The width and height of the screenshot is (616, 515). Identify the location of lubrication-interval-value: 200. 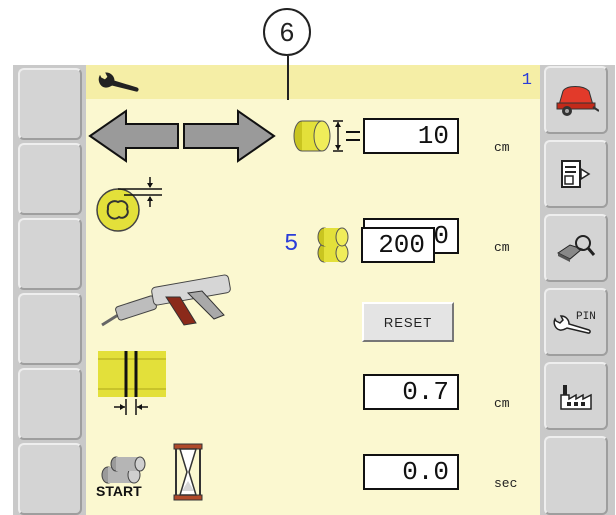
(398, 245).